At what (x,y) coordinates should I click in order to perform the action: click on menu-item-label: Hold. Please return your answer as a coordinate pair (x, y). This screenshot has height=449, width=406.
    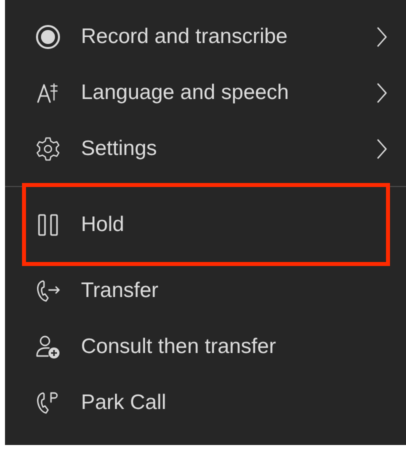
    Looking at the image, I should click on (103, 225).